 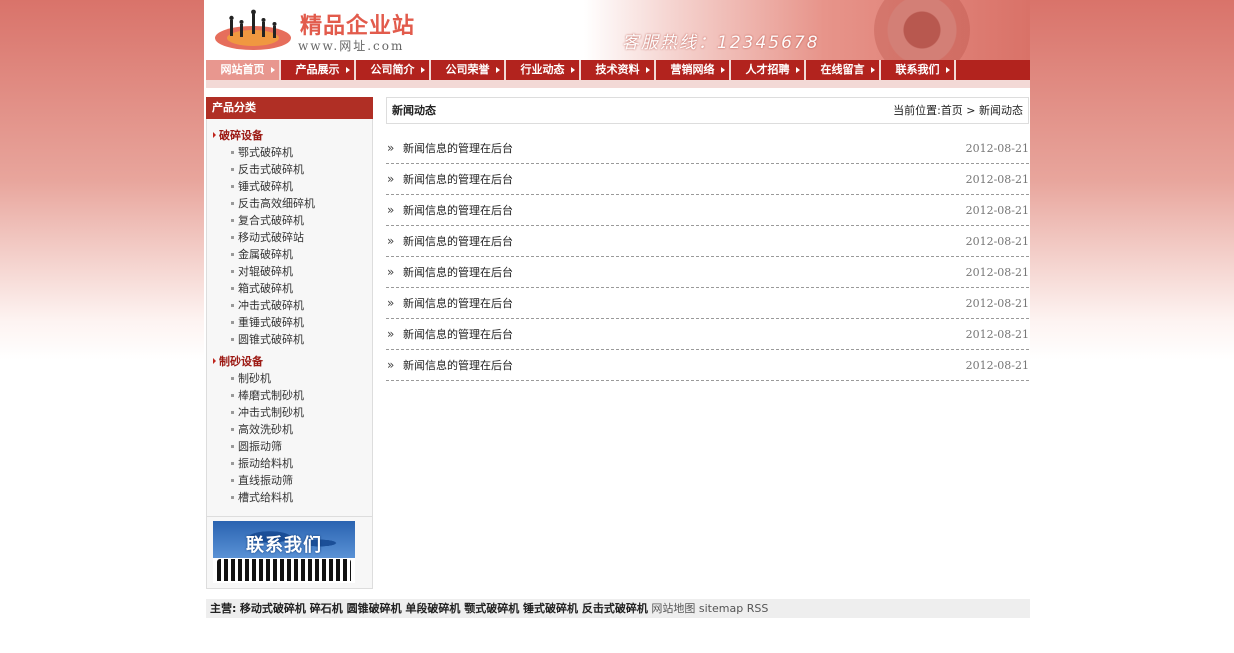 I want to click on category-sand-making: 制砂设备, so click(x=289, y=361).